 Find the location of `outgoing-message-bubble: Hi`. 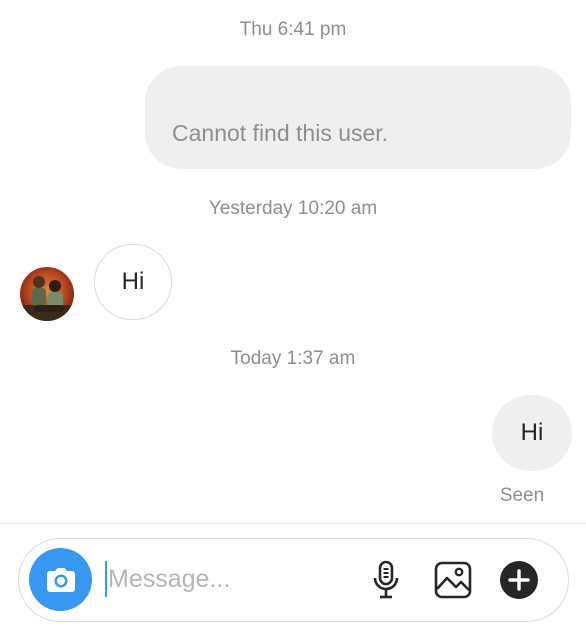

outgoing-message-bubble: Hi is located at coordinates (532, 433).